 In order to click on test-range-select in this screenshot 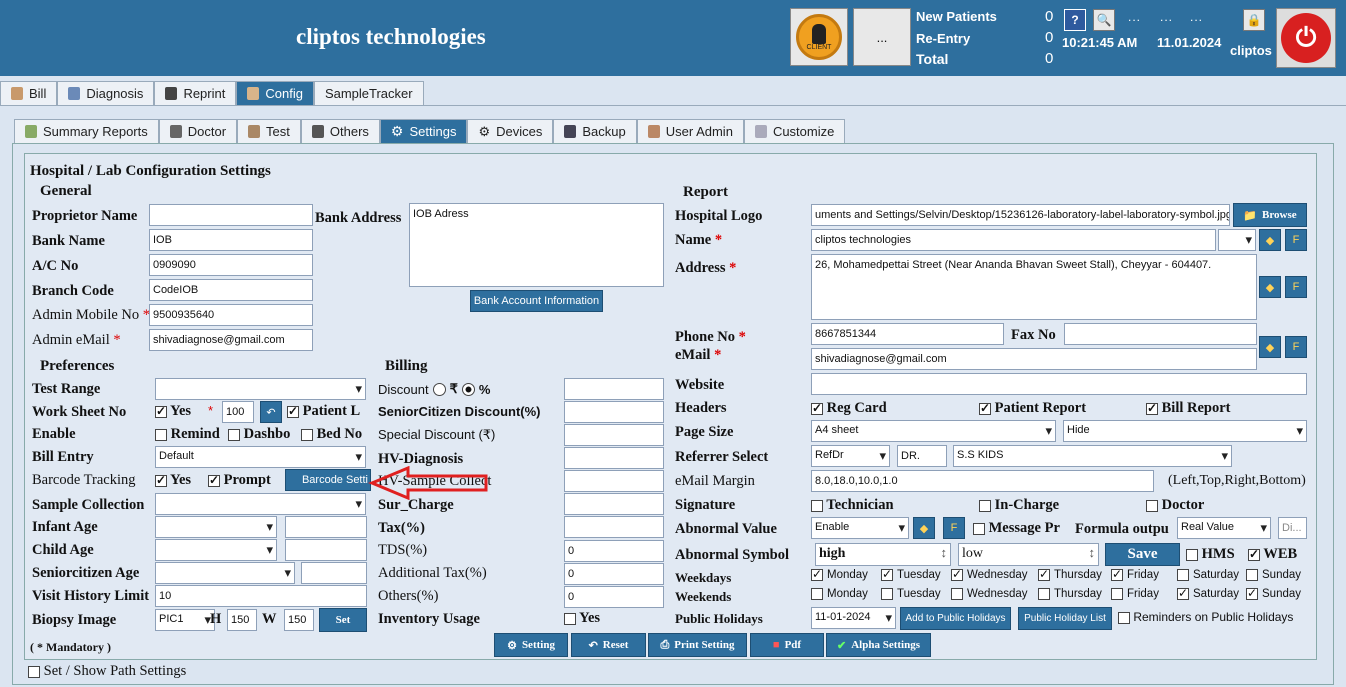, I will do `click(260, 389)`.